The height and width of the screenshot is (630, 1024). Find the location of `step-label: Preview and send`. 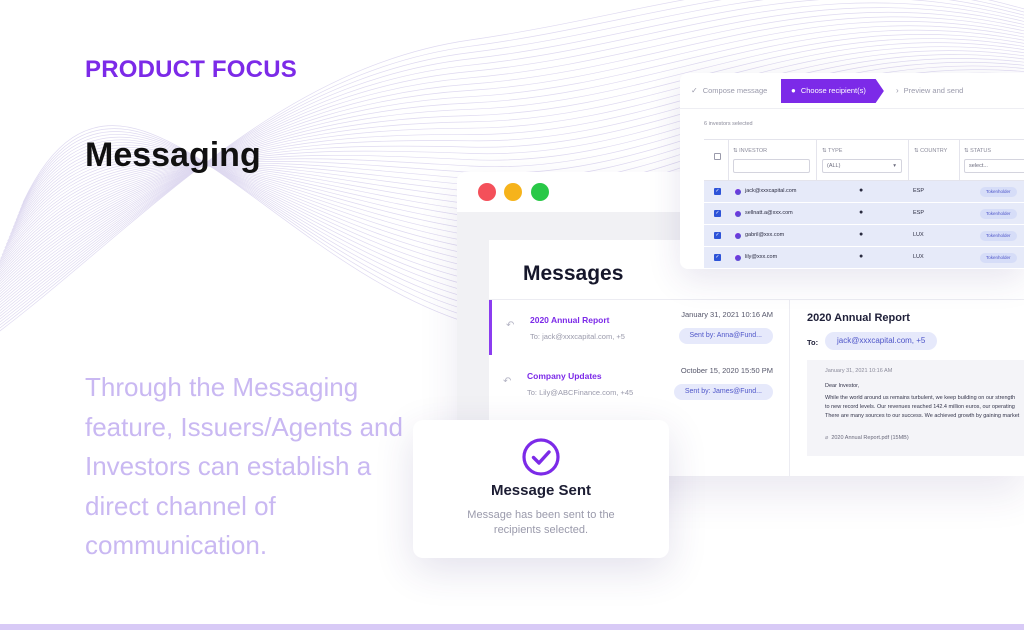

step-label: Preview and send is located at coordinates (933, 90).